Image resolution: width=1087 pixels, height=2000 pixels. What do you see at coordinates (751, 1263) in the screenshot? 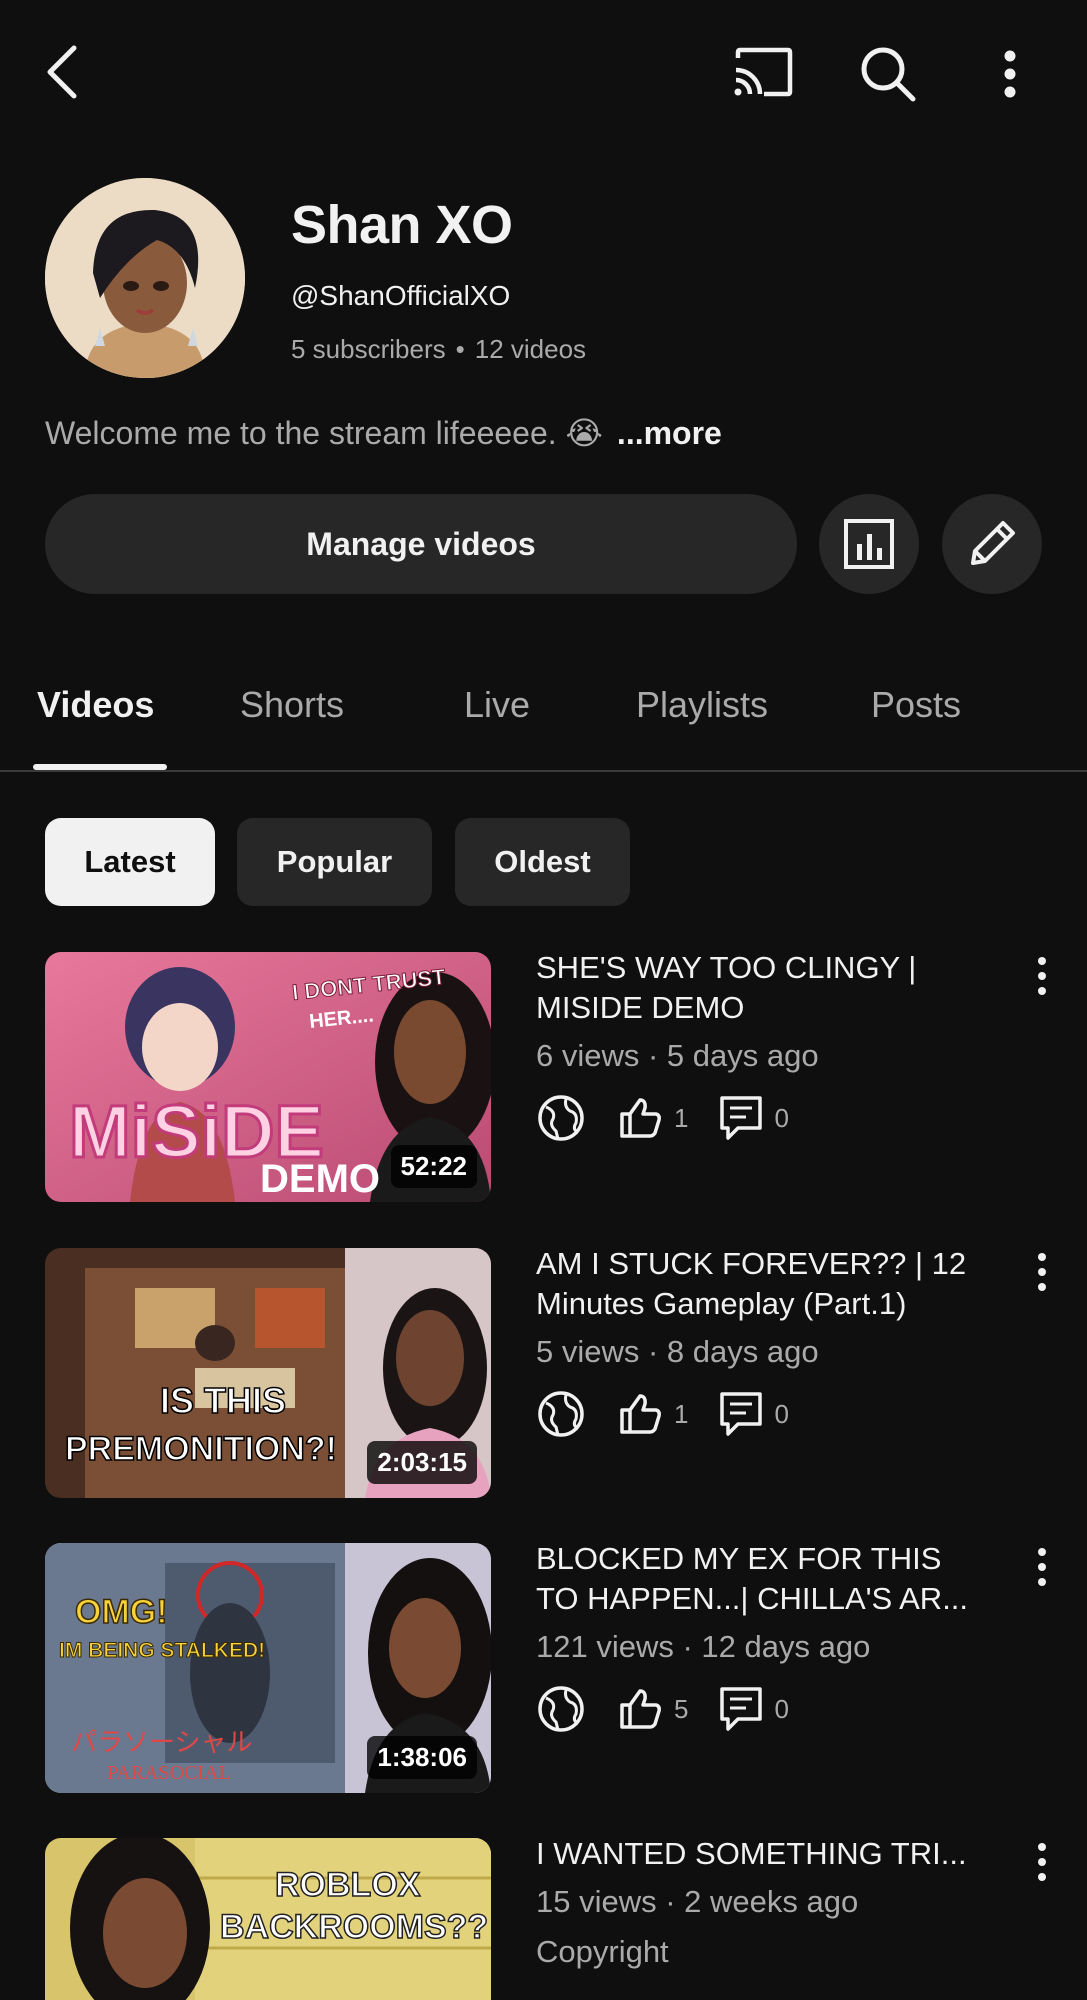
I see `video-title-line: AM I STUCK FOREVER?? | 12` at bounding box center [751, 1263].